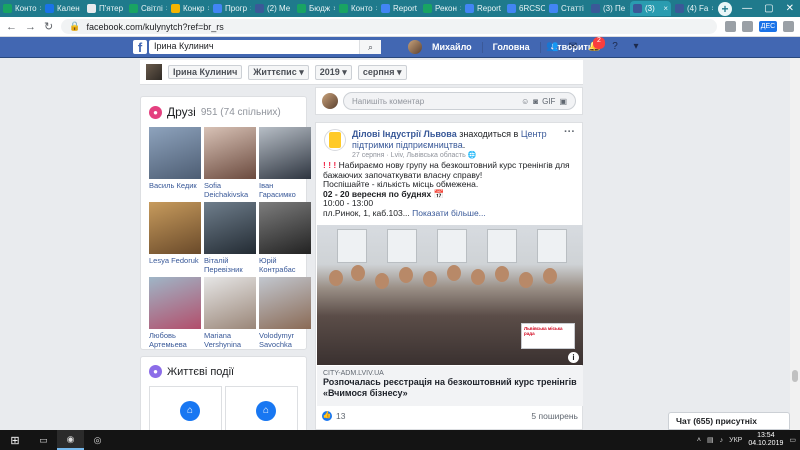  I want to click on back-arrow-icon: ←, so click(11, 27).